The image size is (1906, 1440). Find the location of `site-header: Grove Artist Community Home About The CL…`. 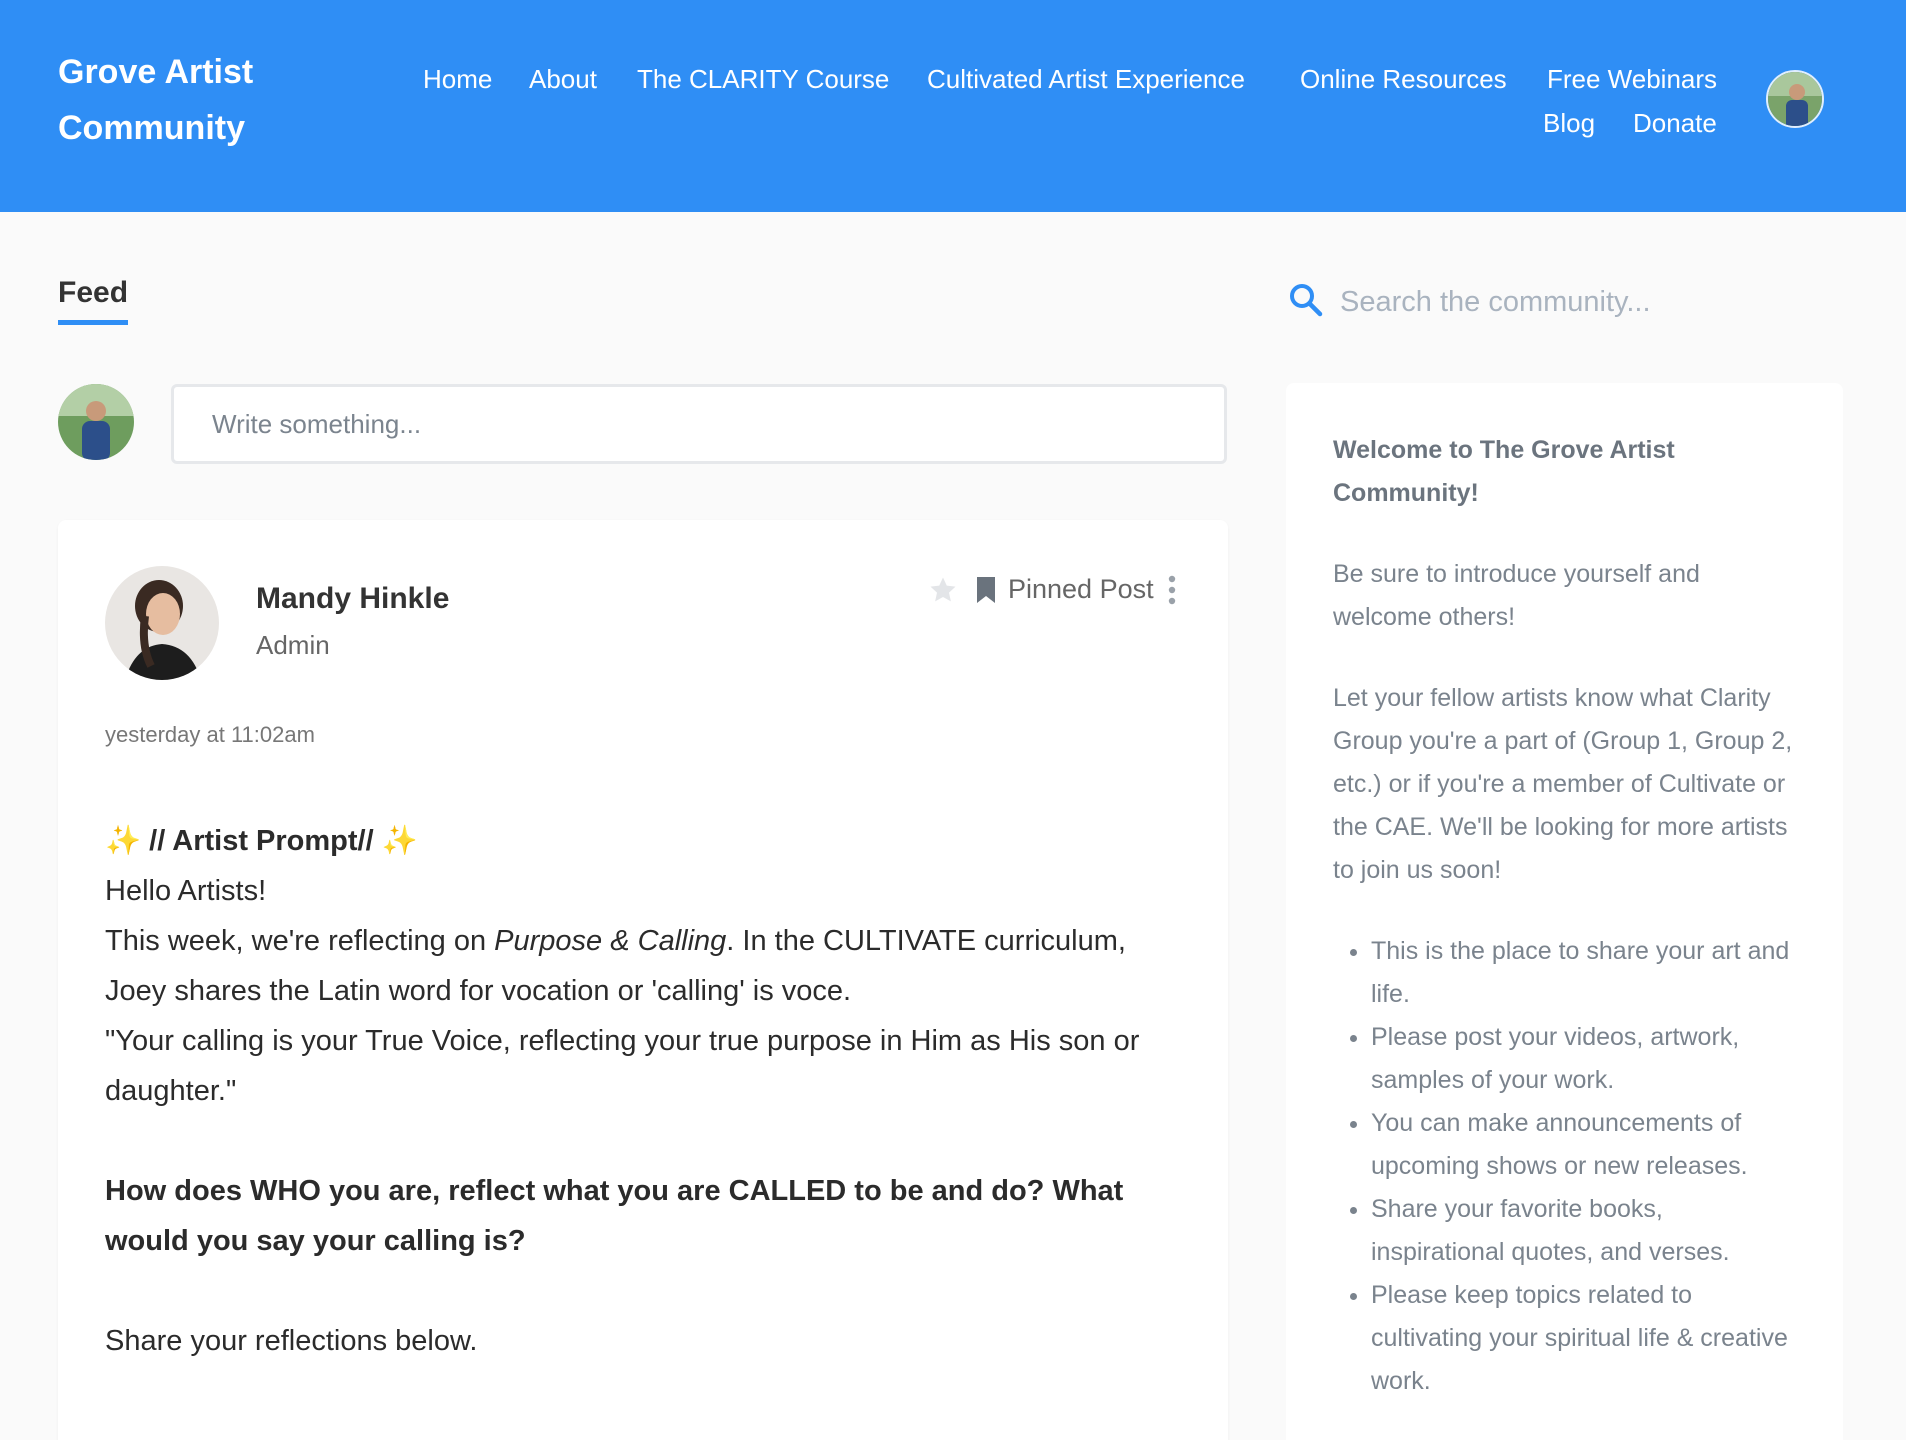

site-header: Grove Artist Community Home About The CL… is located at coordinates (953, 106).